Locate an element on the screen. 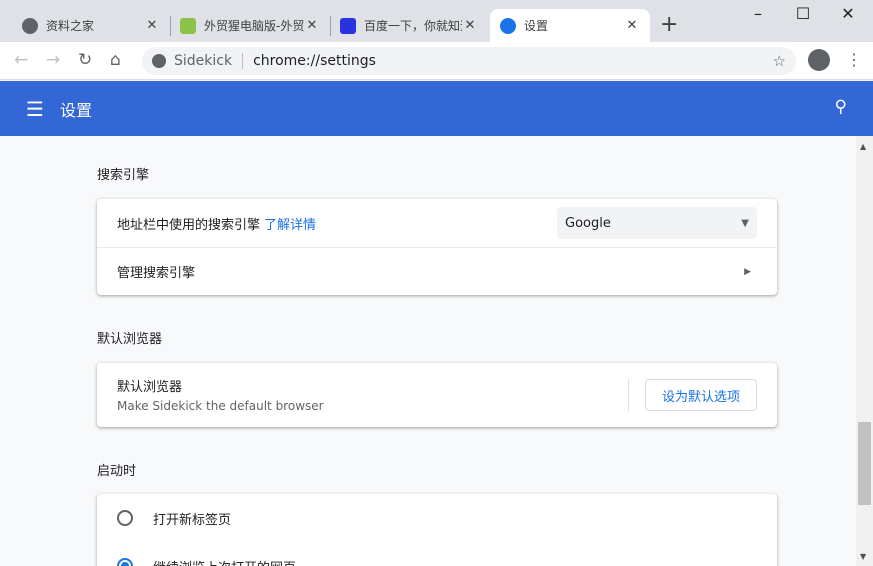 Image resolution: width=873 pixels, height=566 pixels. tab-ziliao: 资料之家 ✕ is located at coordinates (91, 25).